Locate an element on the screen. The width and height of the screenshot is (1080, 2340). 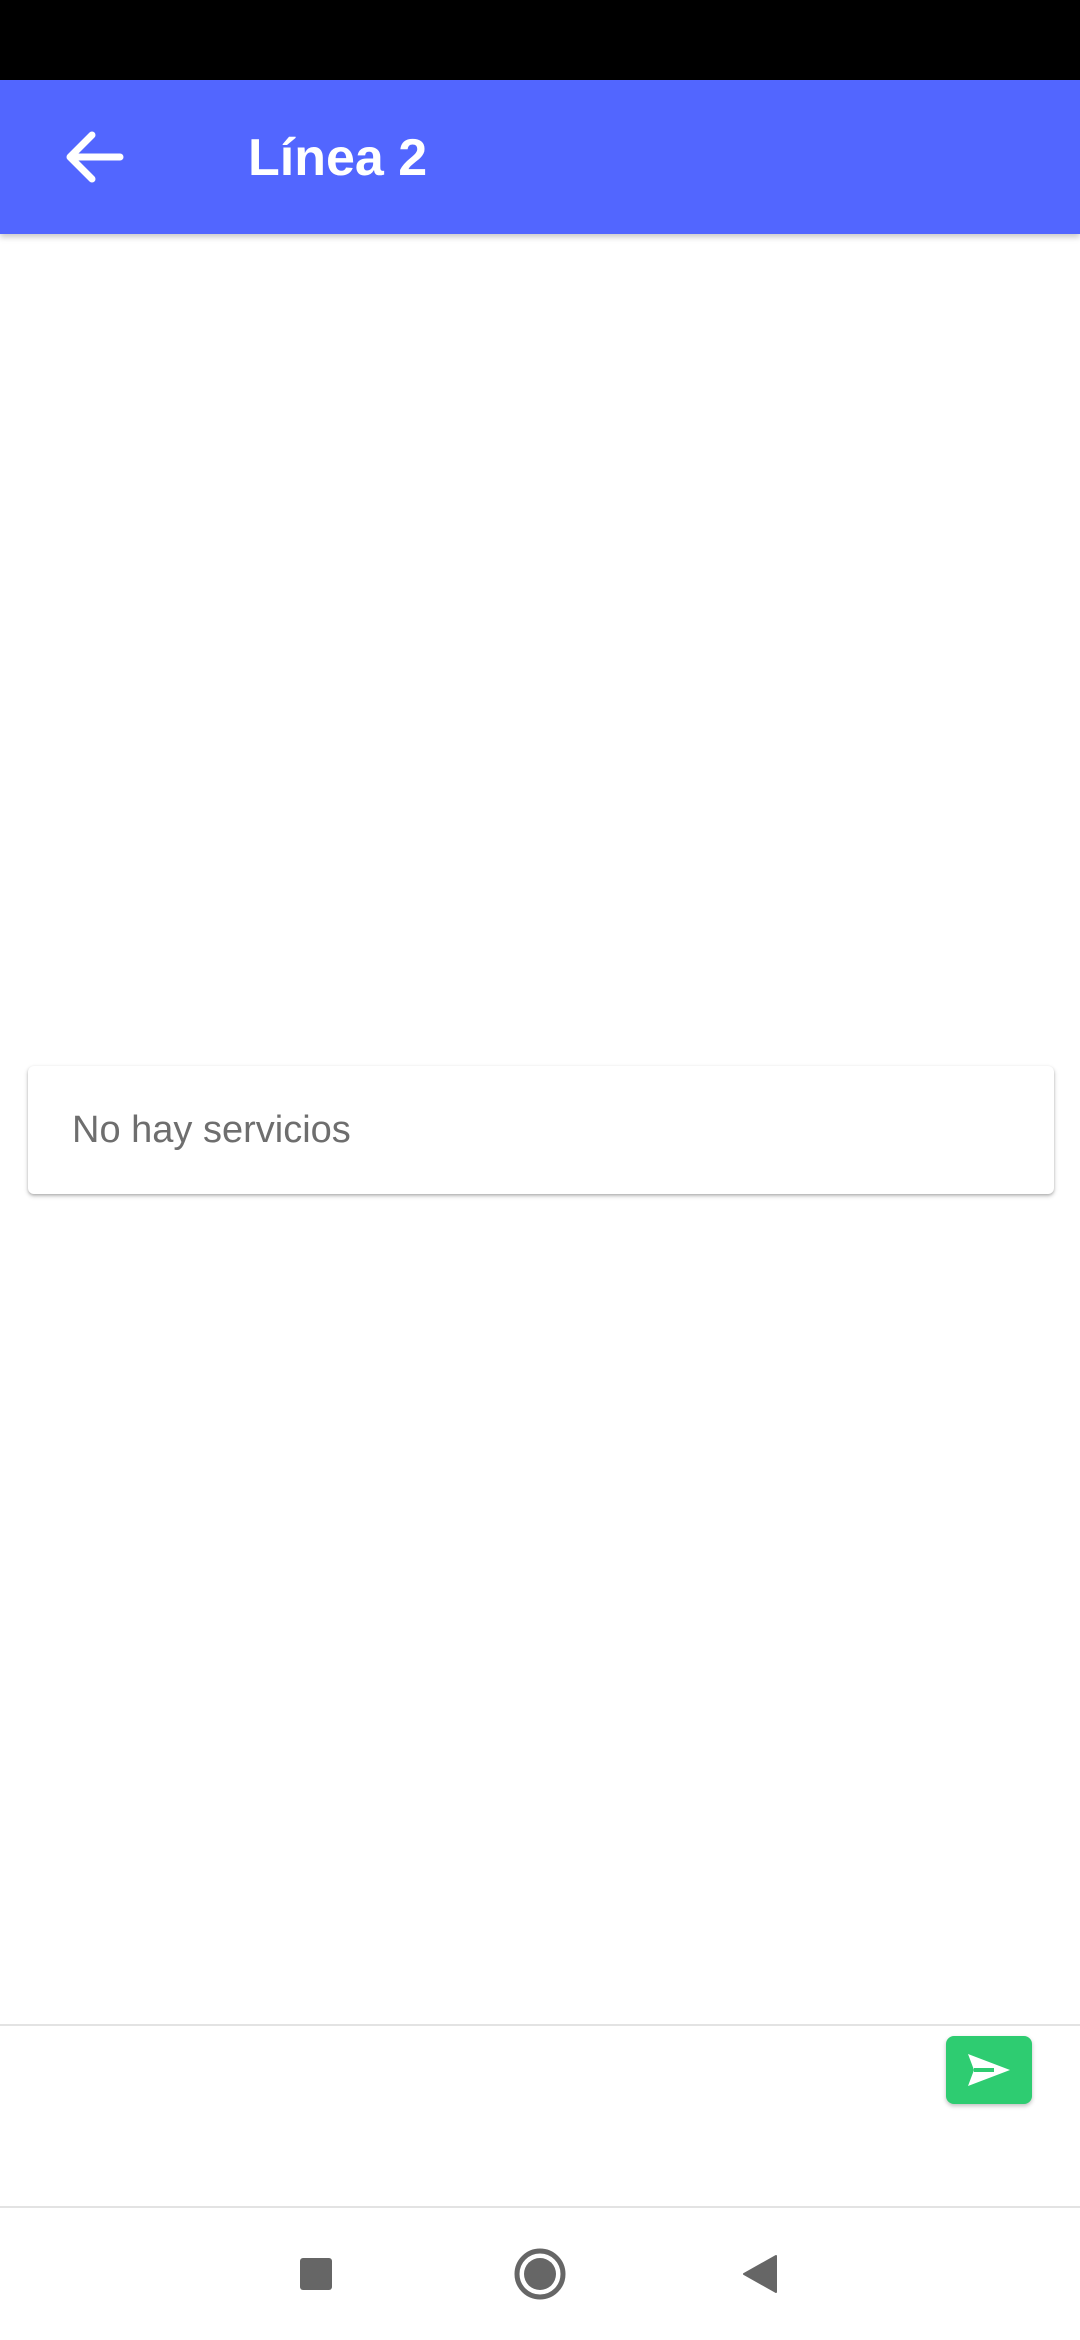
circle-icon is located at coordinates (540, 2274).